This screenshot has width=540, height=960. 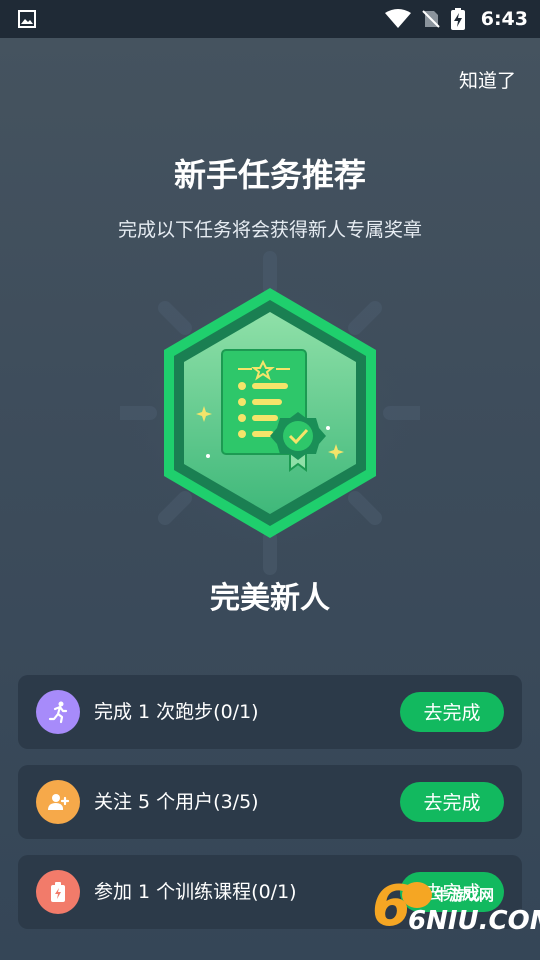 What do you see at coordinates (474, 921) in the screenshot?
I see `watermark-brand: 6NIU.COM` at bounding box center [474, 921].